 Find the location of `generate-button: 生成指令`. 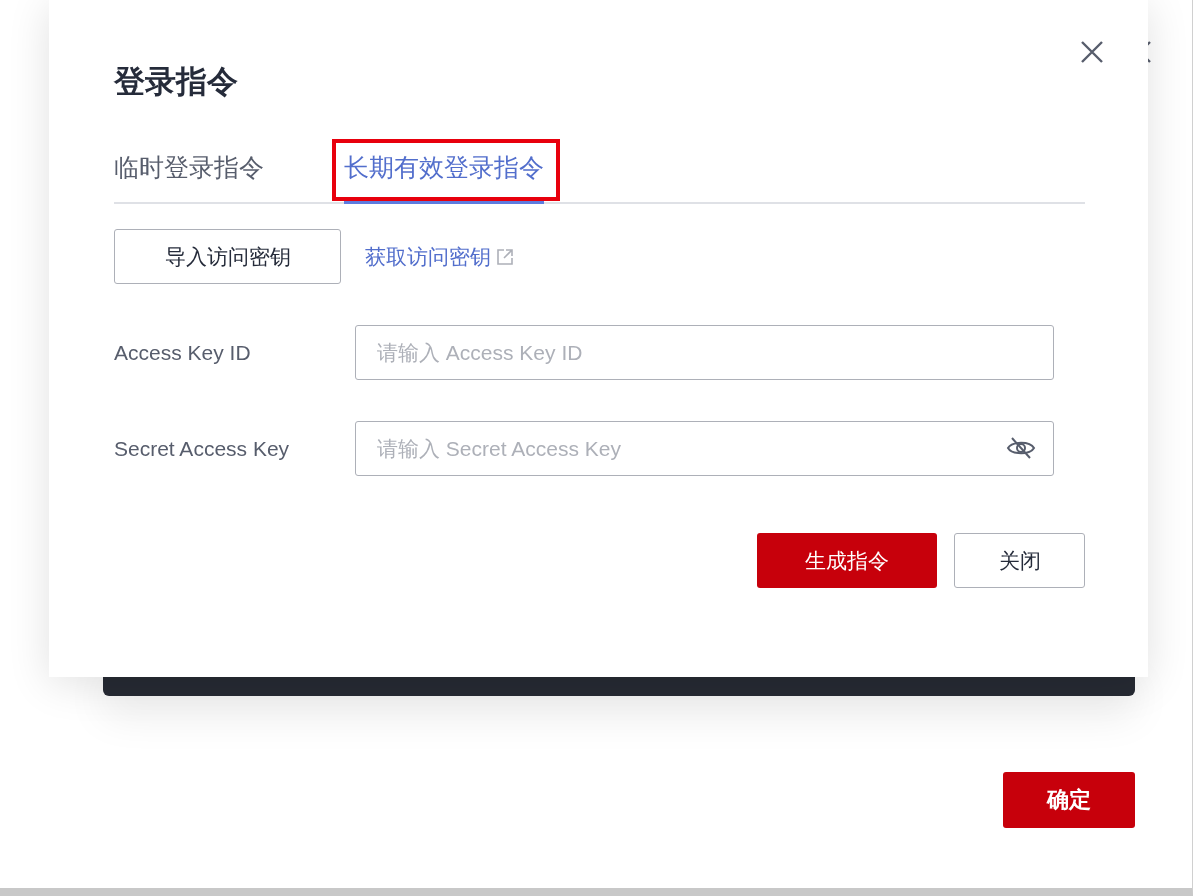

generate-button: 生成指令 is located at coordinates (847, 560).